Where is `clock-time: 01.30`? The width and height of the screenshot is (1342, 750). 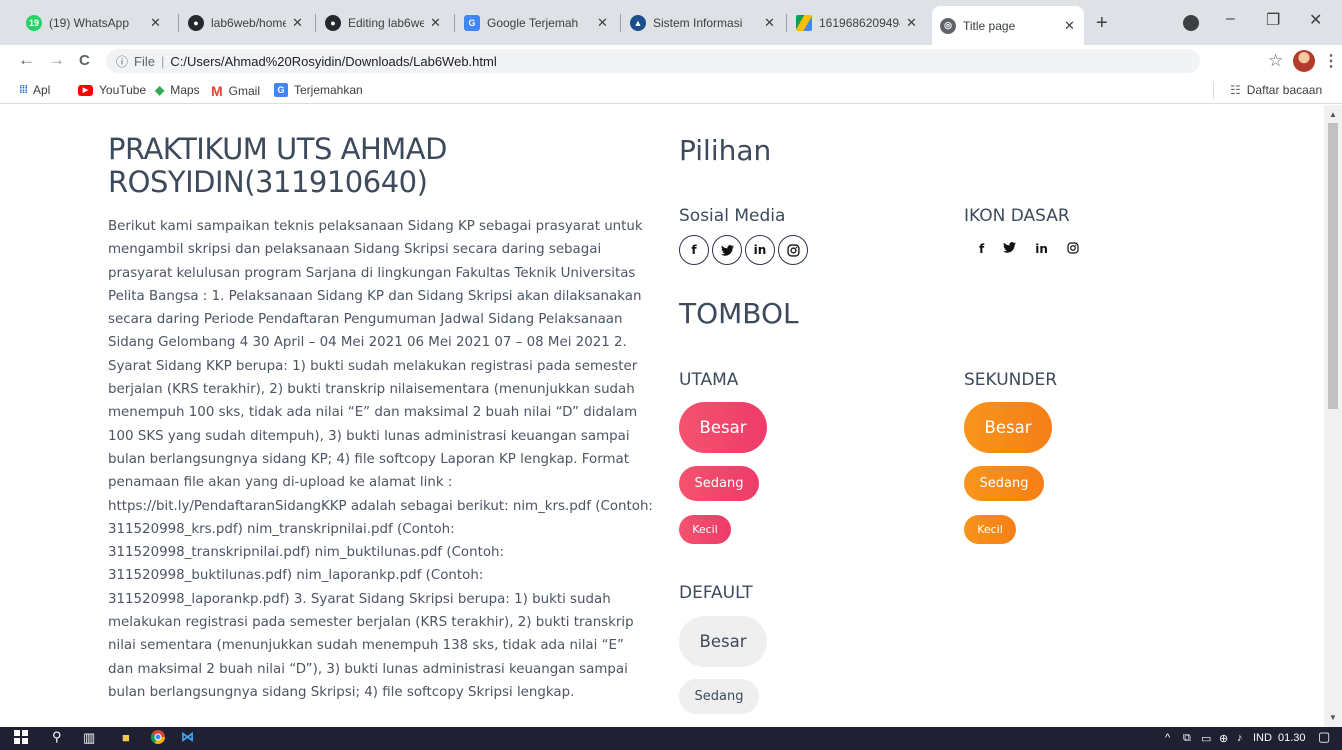
clock-time: 01.30 is located at coordinates (1292, 738).